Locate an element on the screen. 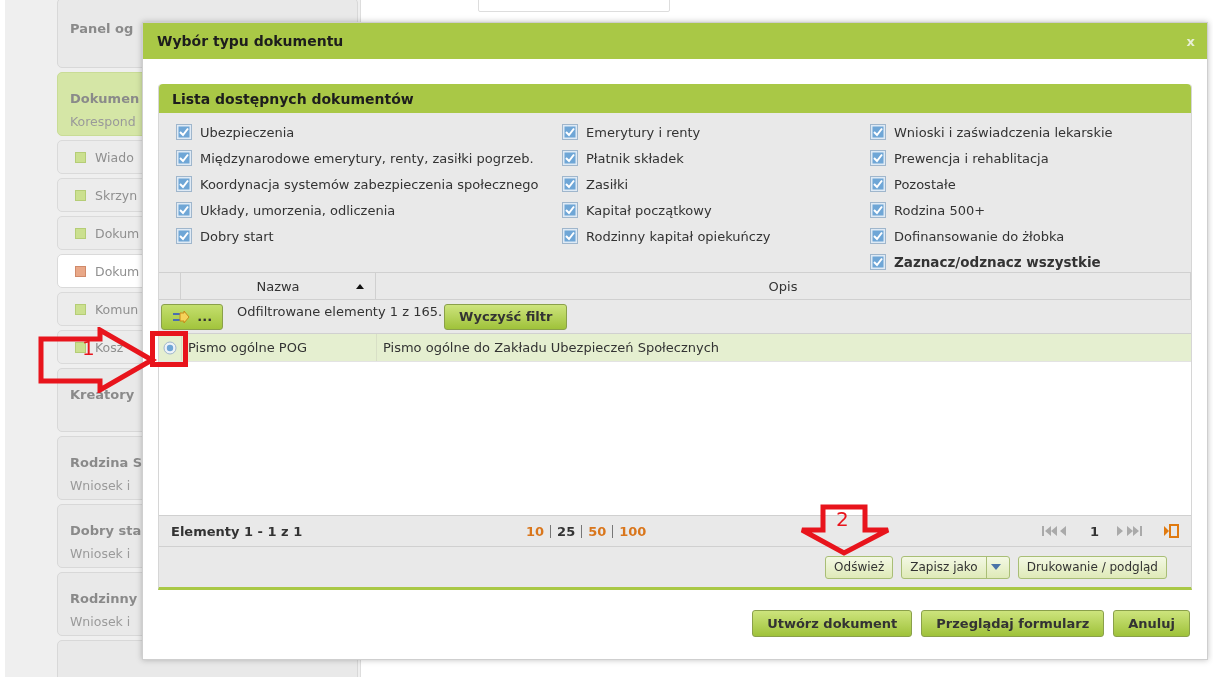 This screenshot has width=1213, height=677. checkbox-label: Rodzina 500+ is located at coordinates (940, 210).